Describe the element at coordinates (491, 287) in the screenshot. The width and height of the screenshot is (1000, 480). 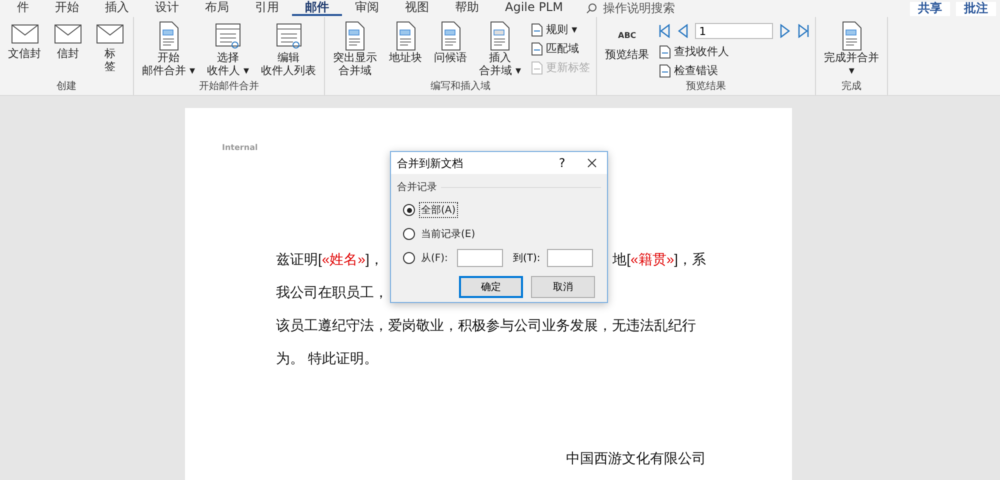
I see `ok-button: 确定` at that location.